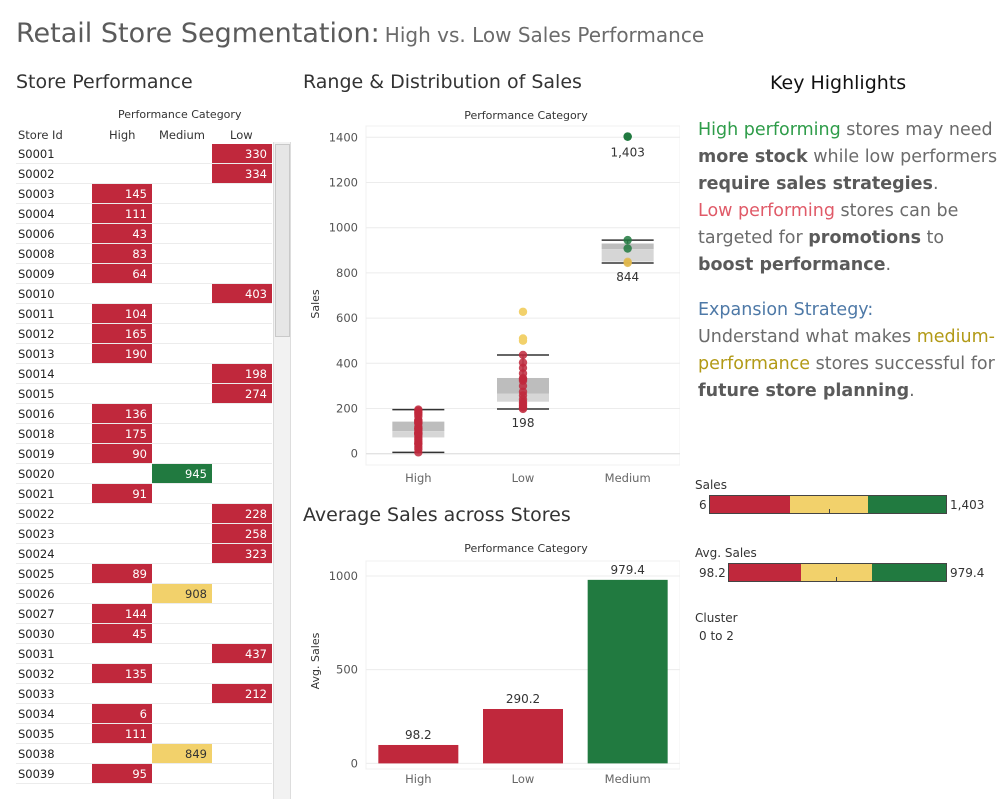 The image size is (999, 799). What do you see at coordinates (122, 674) in the screenshot?
I see `sales-cell-high: 135` at bounding box center [122, 674].